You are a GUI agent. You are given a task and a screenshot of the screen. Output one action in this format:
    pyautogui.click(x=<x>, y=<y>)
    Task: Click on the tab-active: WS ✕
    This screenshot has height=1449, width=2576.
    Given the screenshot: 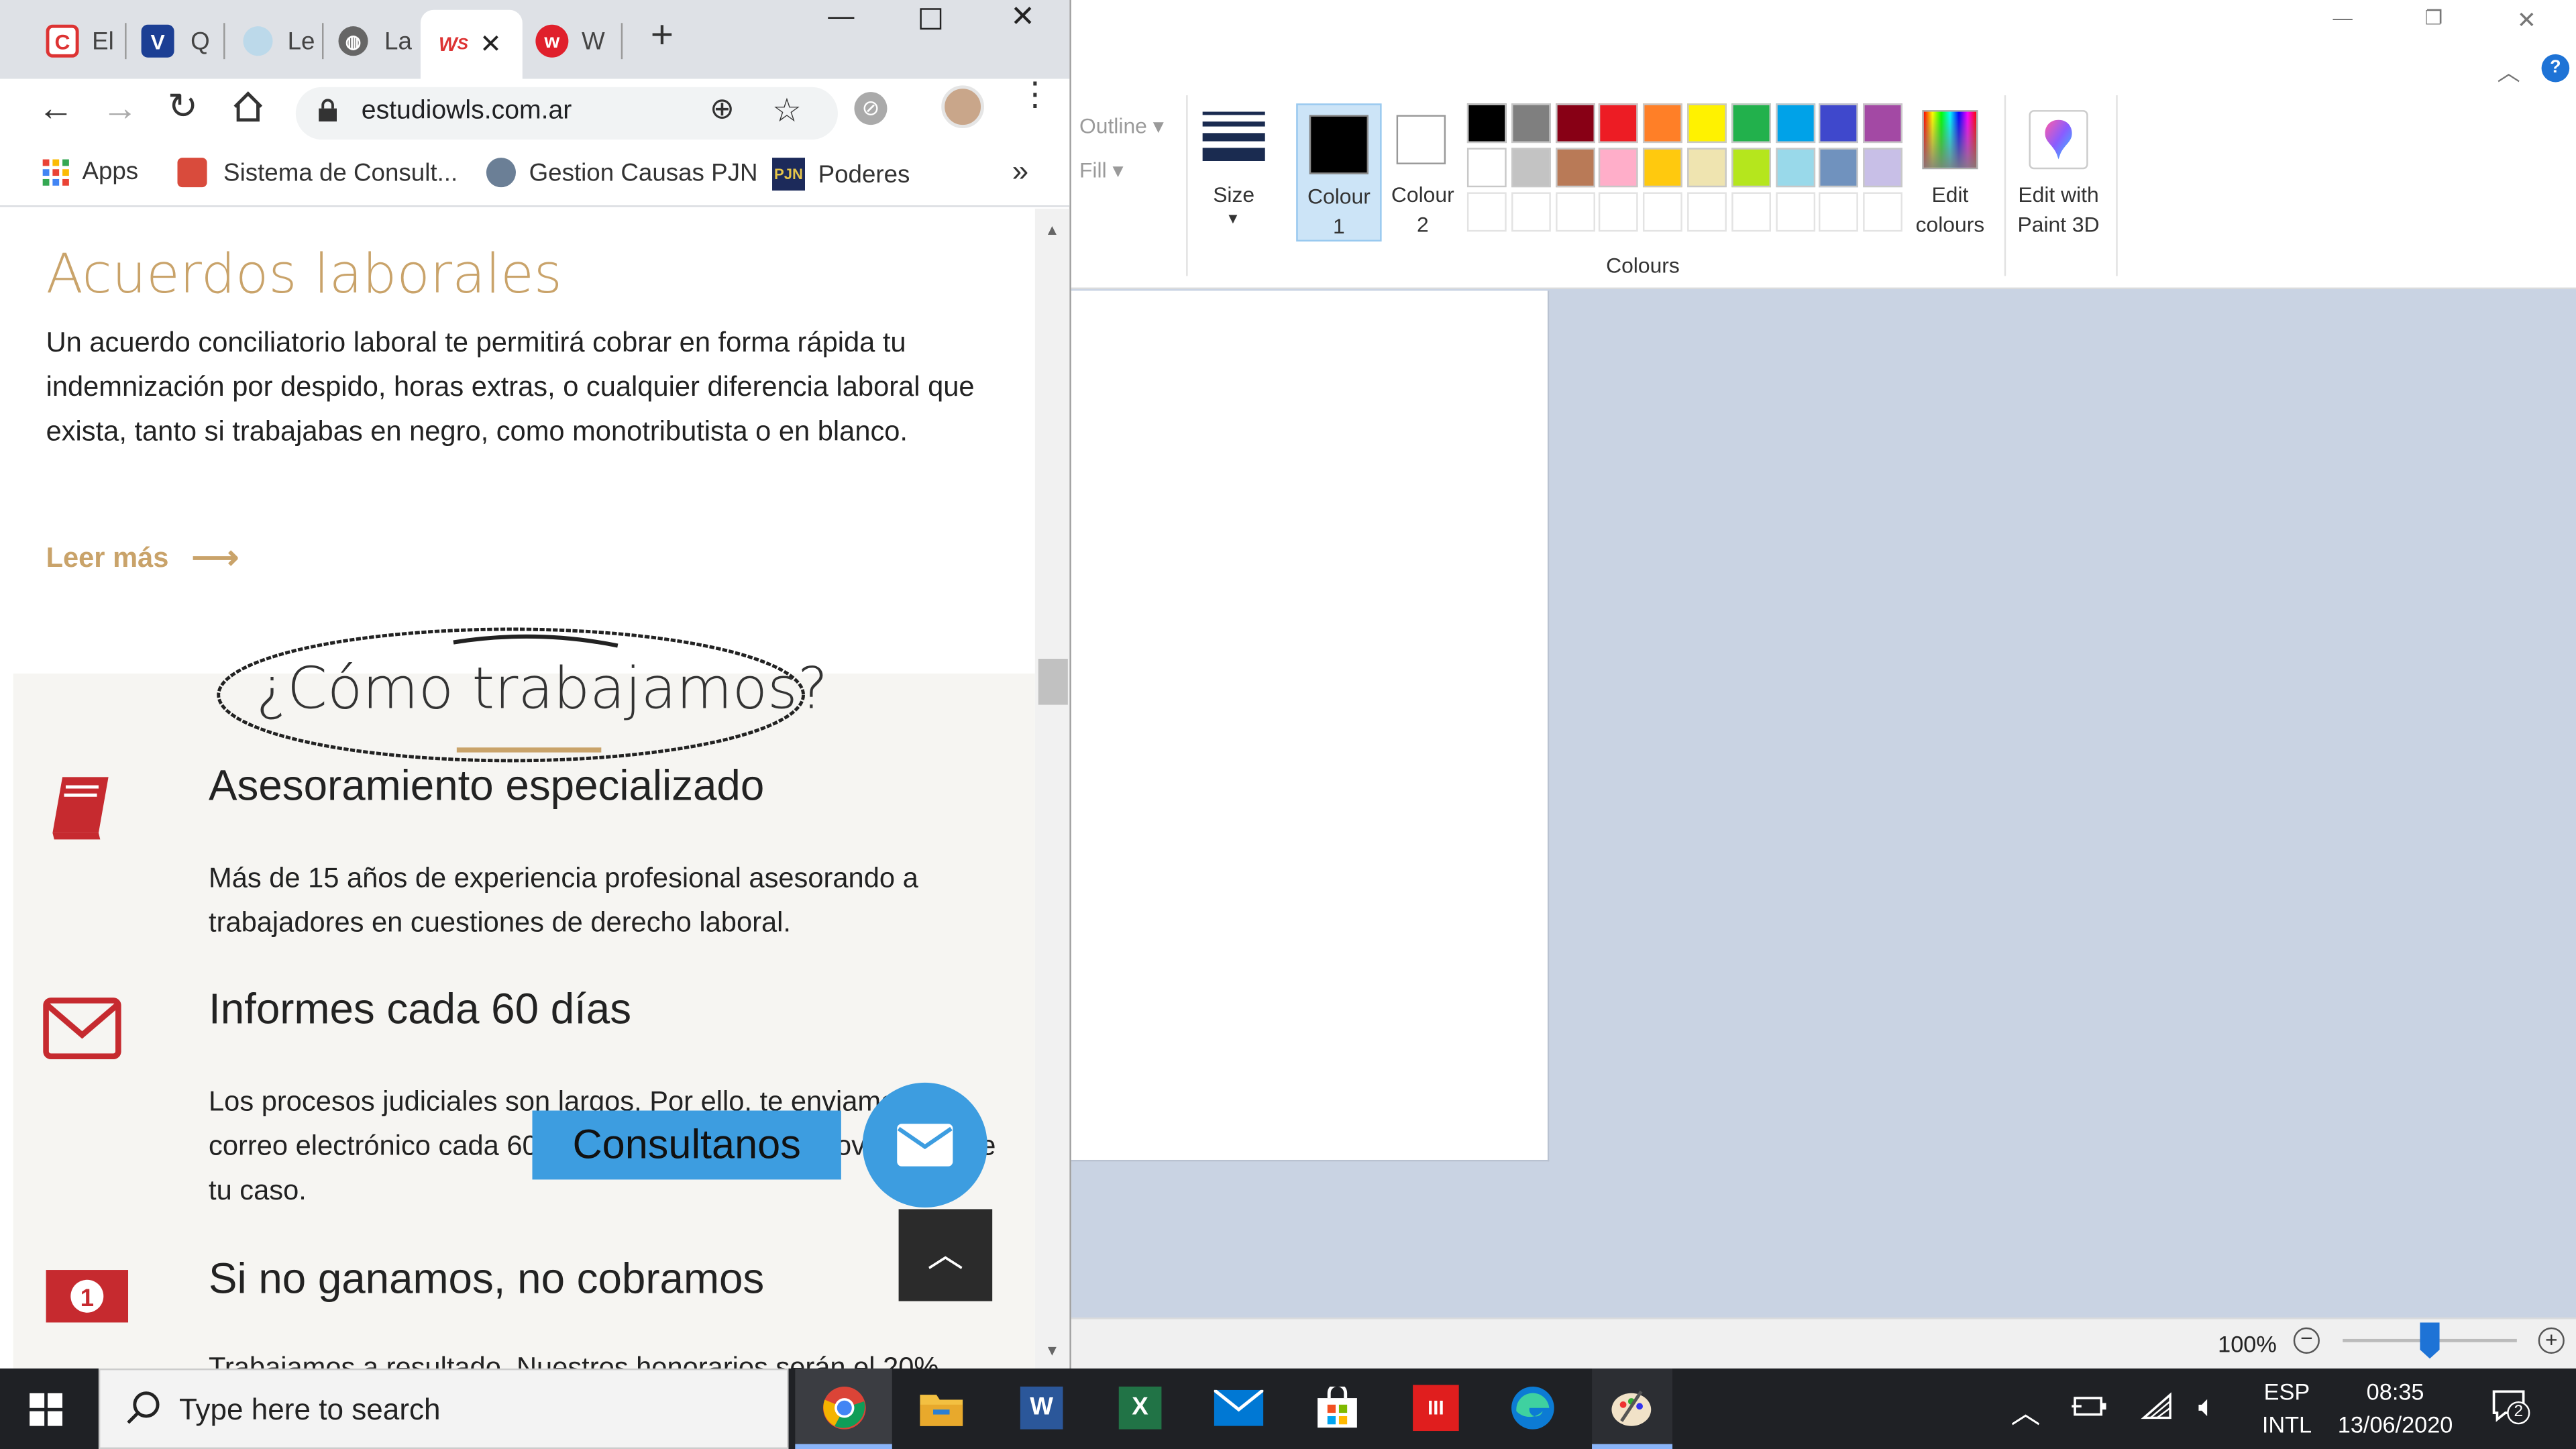 What is the action you would take?
    pyautogui.click(x=471, y=44)
    